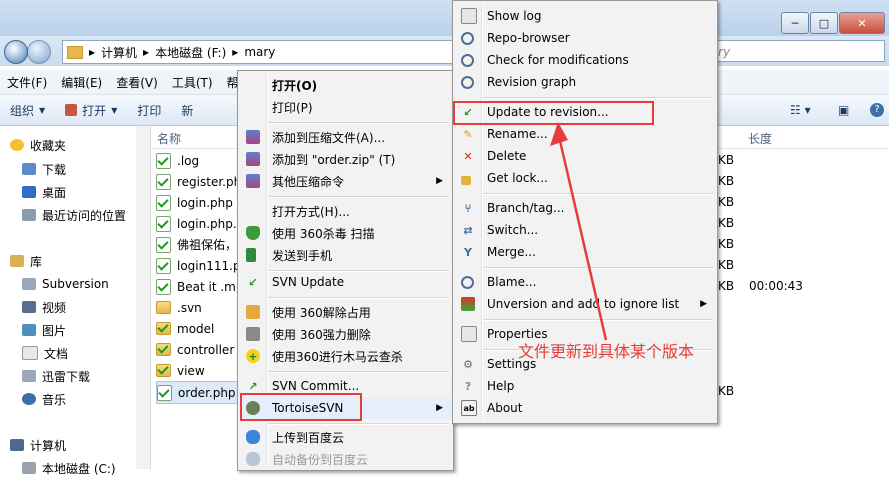 This screenshot has width=889, height=478. What do you see at coordinates (196, 223) in the screenshot?
I see `file-row: login.php.` at bounding box center [196, 223].